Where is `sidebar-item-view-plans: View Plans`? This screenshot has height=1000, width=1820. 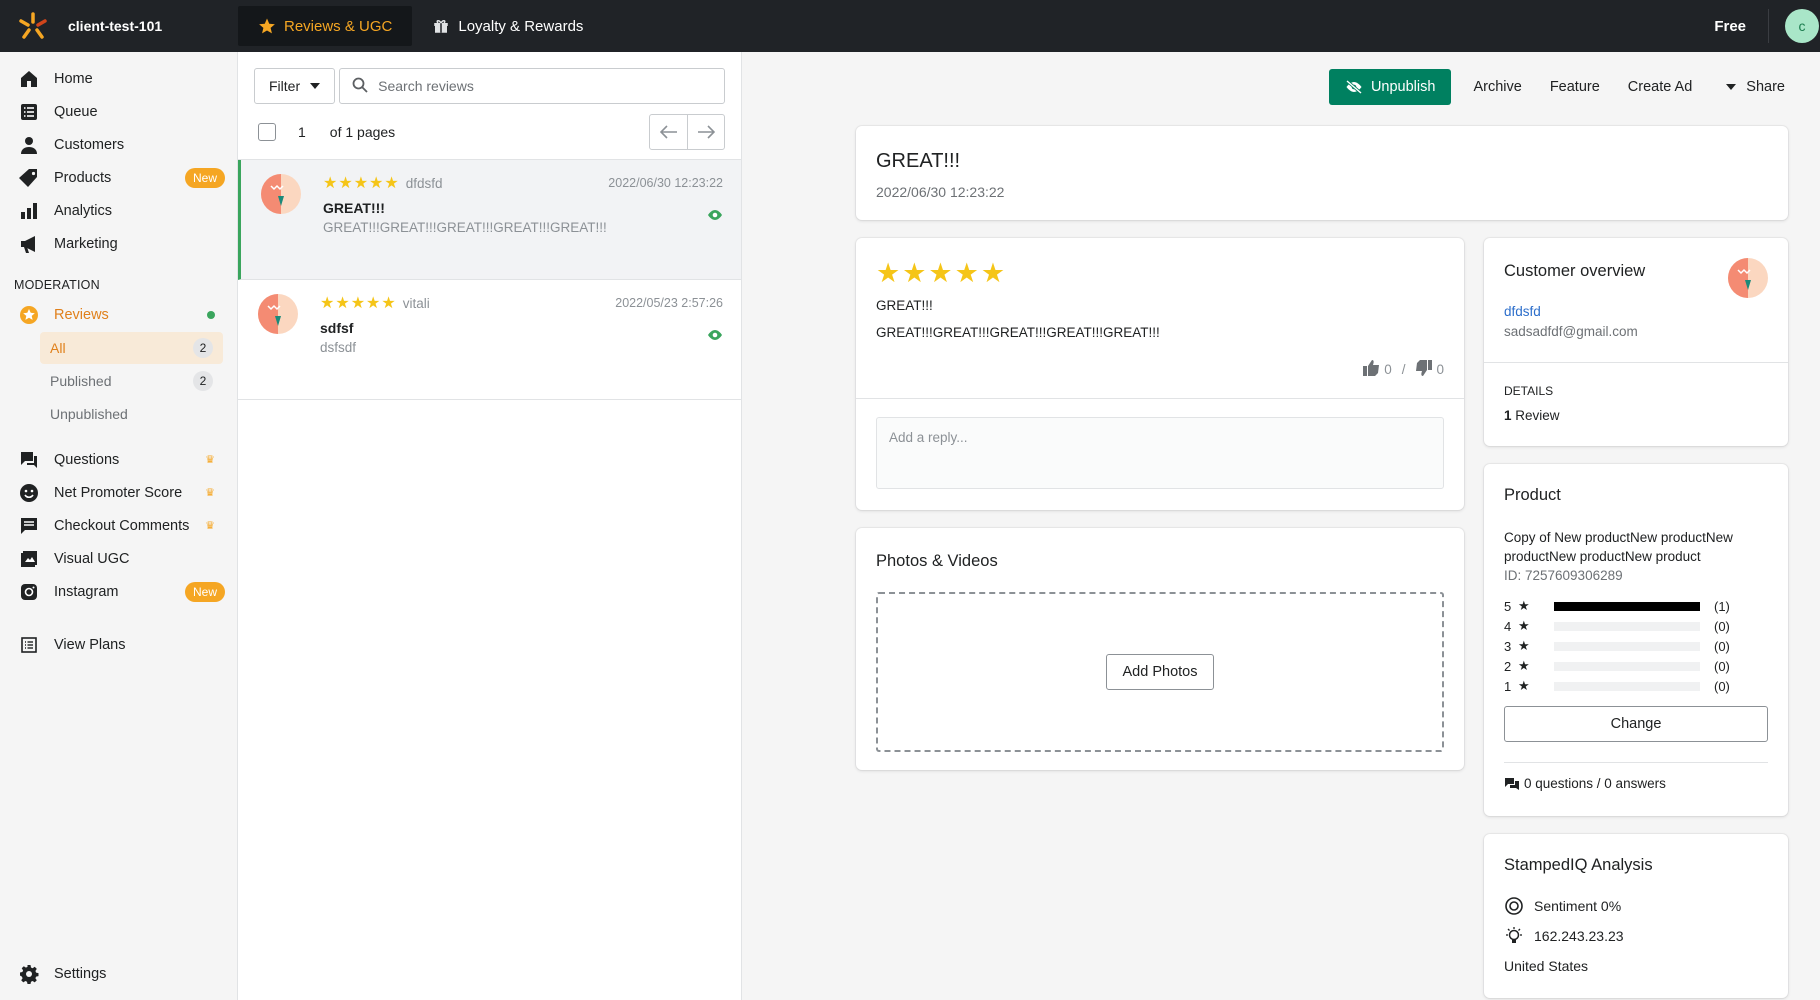 sidebar-item-view-plans: View Plans is located at coordinates (118, 644).